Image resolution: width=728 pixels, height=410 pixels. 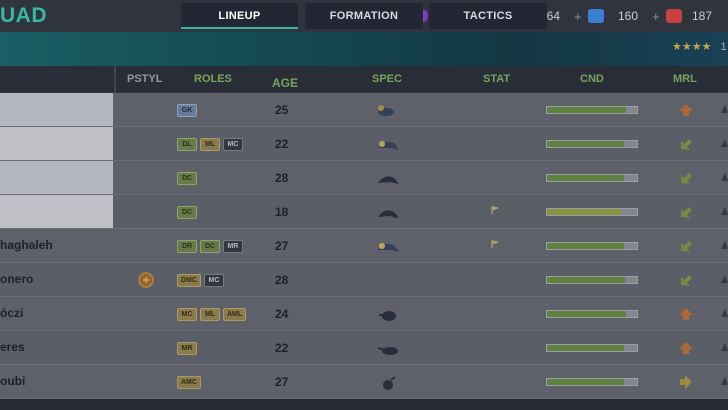 What do you see at coordinates (364, 348) in the screenshot?
I see `table-row: eres MR 22` at bounding box center [364, 348].